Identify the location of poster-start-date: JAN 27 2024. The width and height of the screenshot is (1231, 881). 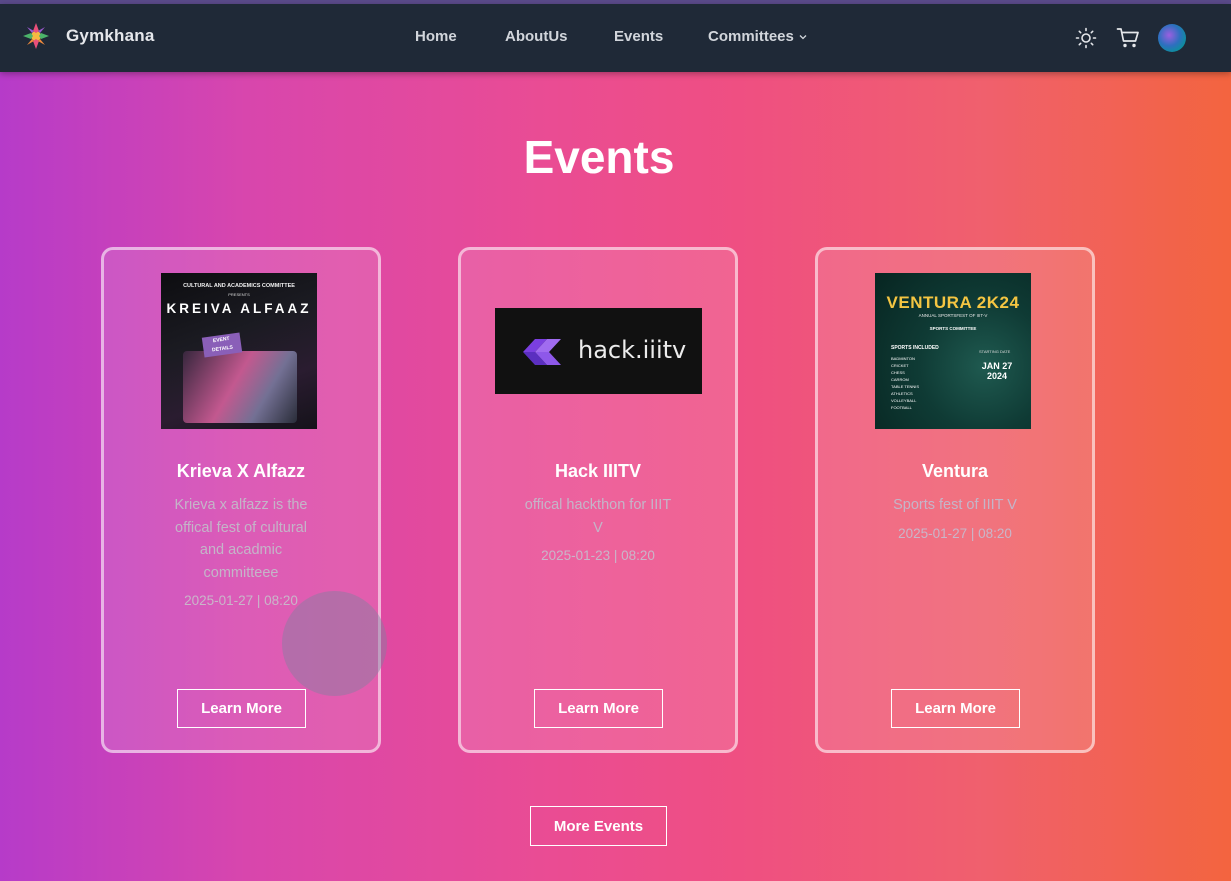
(997, 371).